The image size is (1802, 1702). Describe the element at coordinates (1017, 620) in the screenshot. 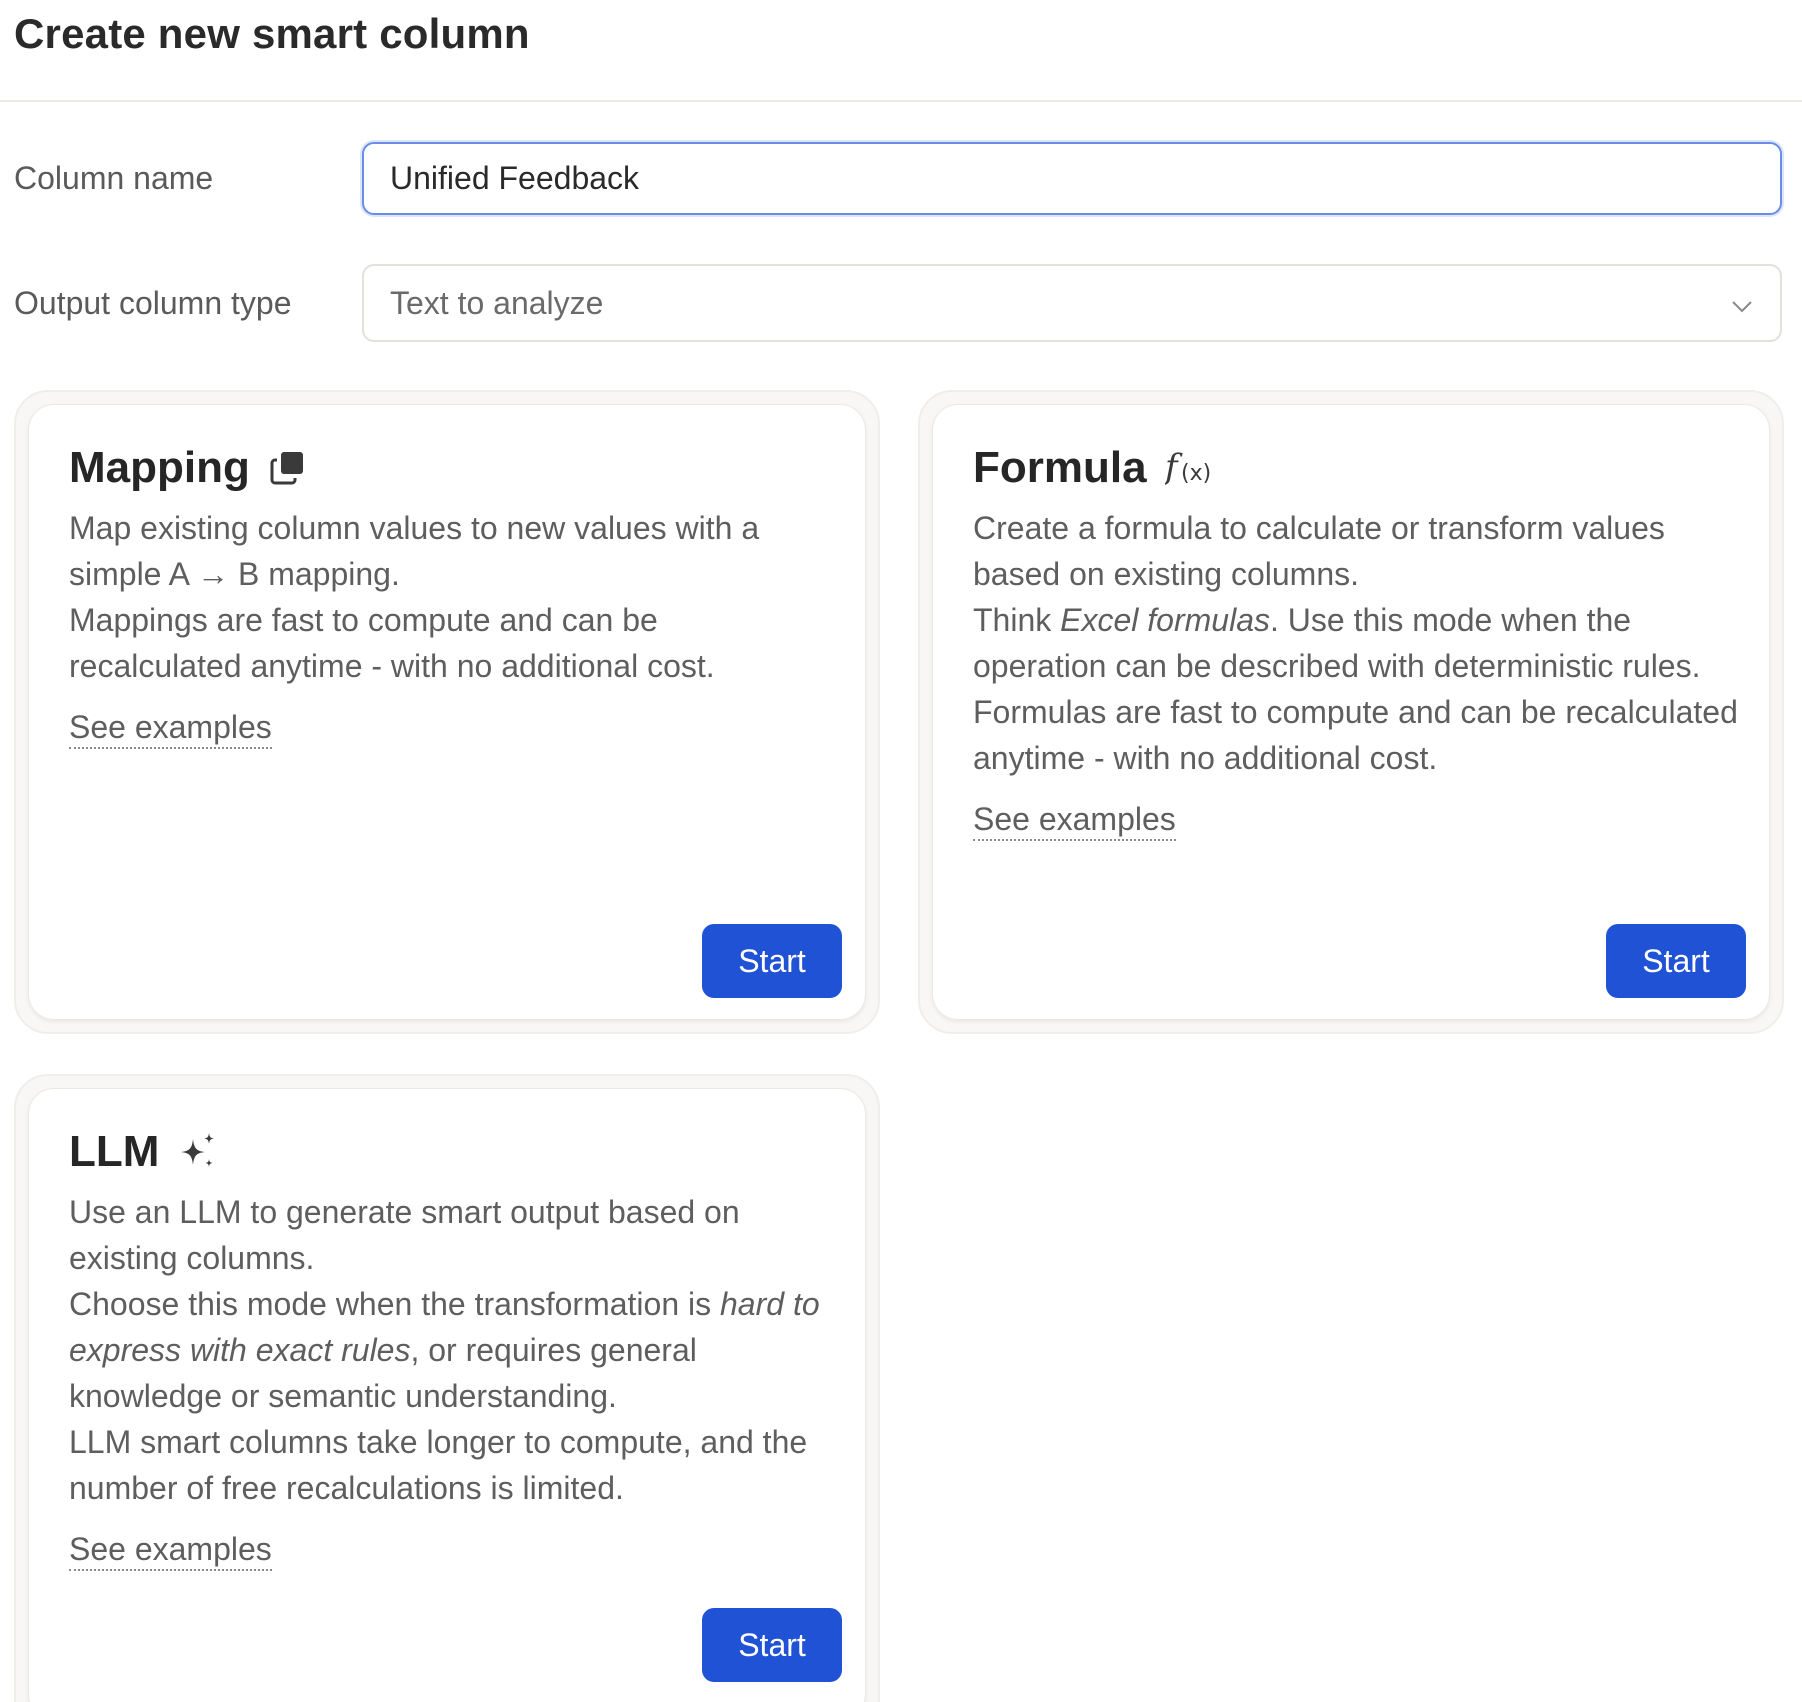

I see `formula-text-2-pre: Think` at that location.